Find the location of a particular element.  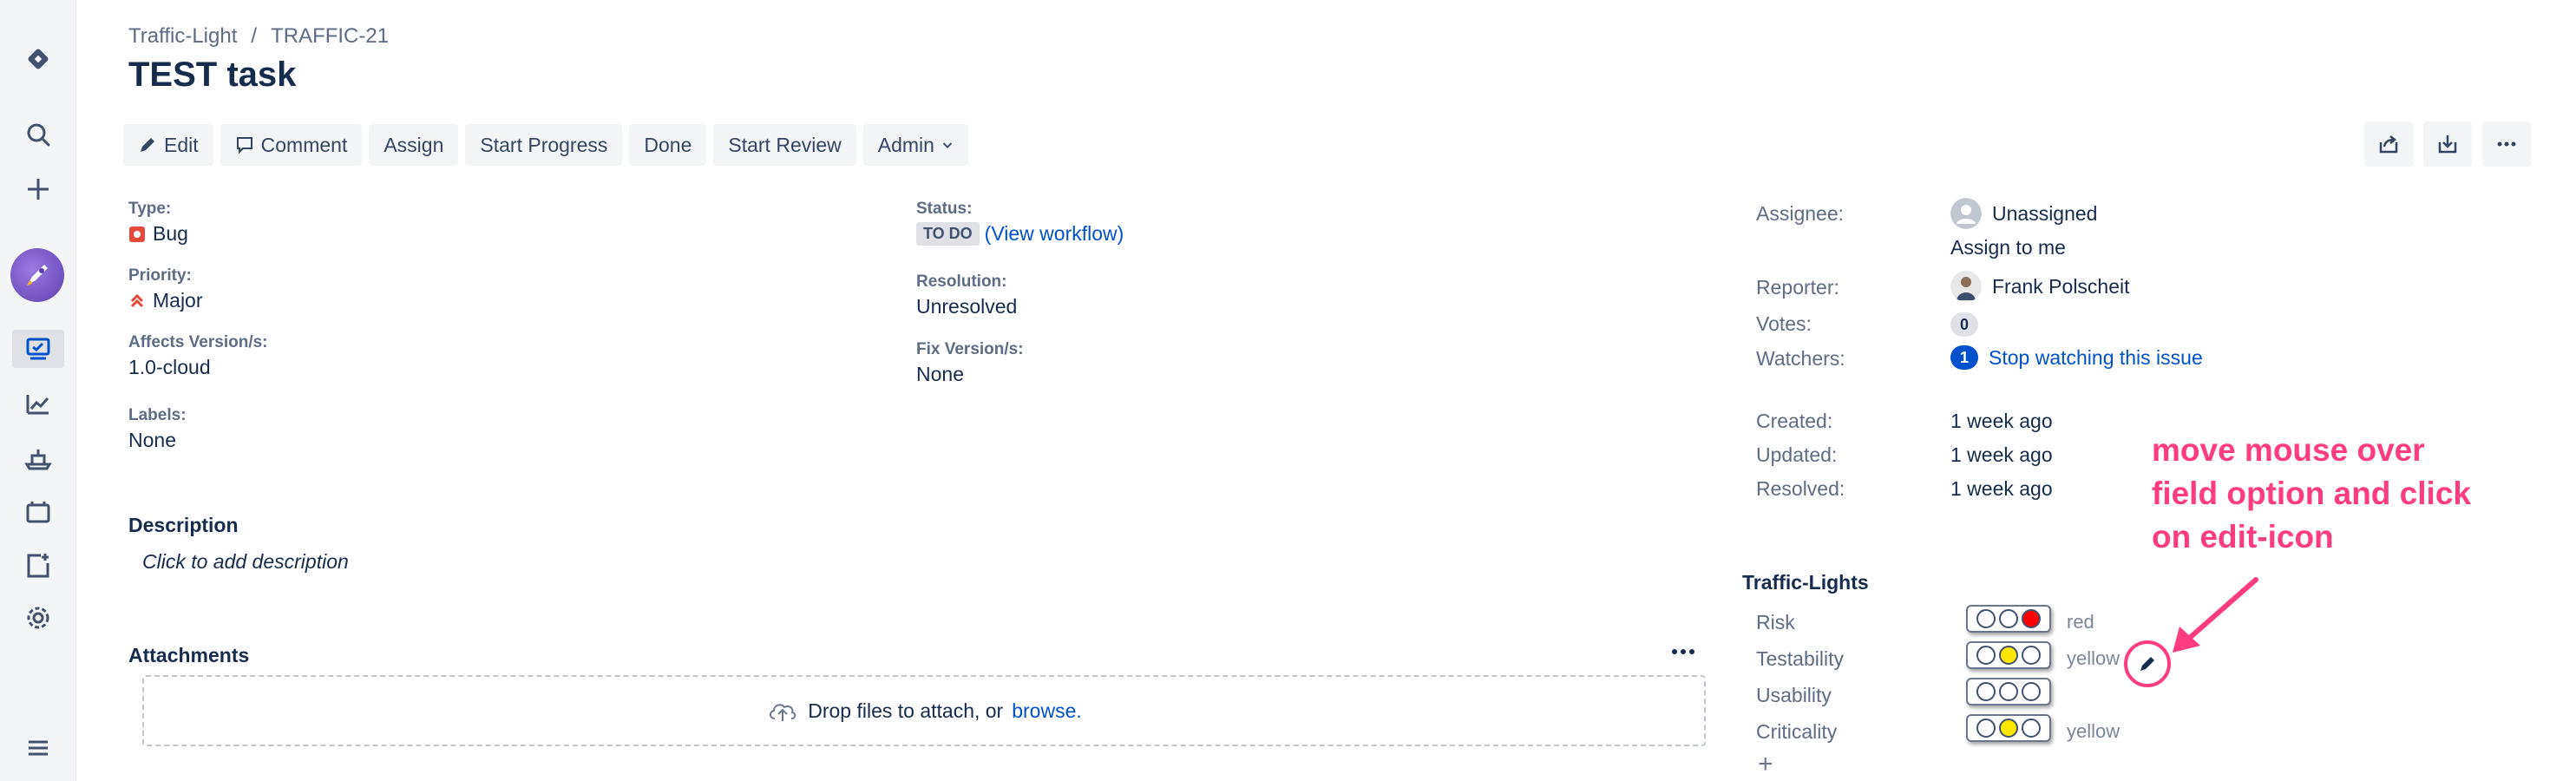

description-placeholder: Click to add description is located at coordinates (245, 562).